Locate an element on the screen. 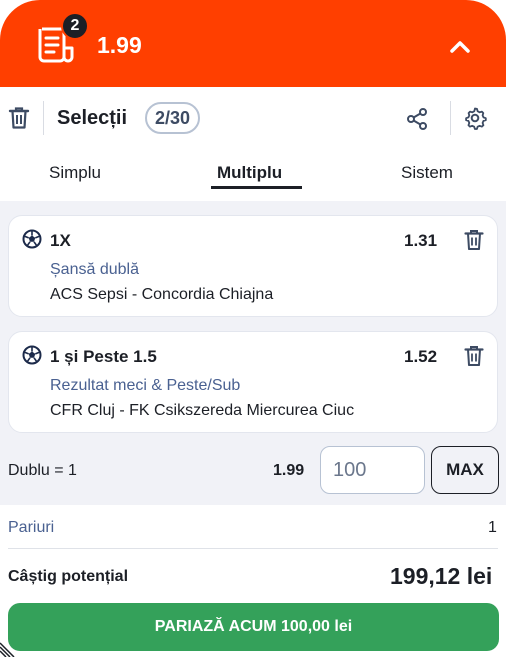 Image resolution: width=506 pixels, height=657 pixels. share-icon is located at coordinates (417, 119).